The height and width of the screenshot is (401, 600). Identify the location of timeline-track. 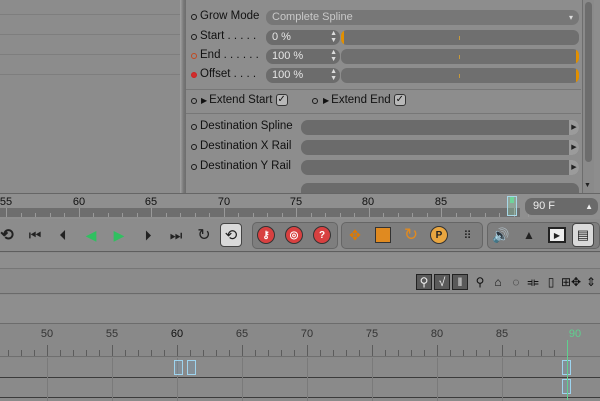
(300, 379).